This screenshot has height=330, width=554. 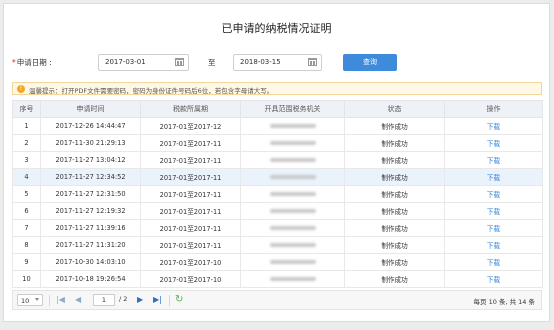 I want to click on refresh-icon: ↻, so click(x=179, y=300).